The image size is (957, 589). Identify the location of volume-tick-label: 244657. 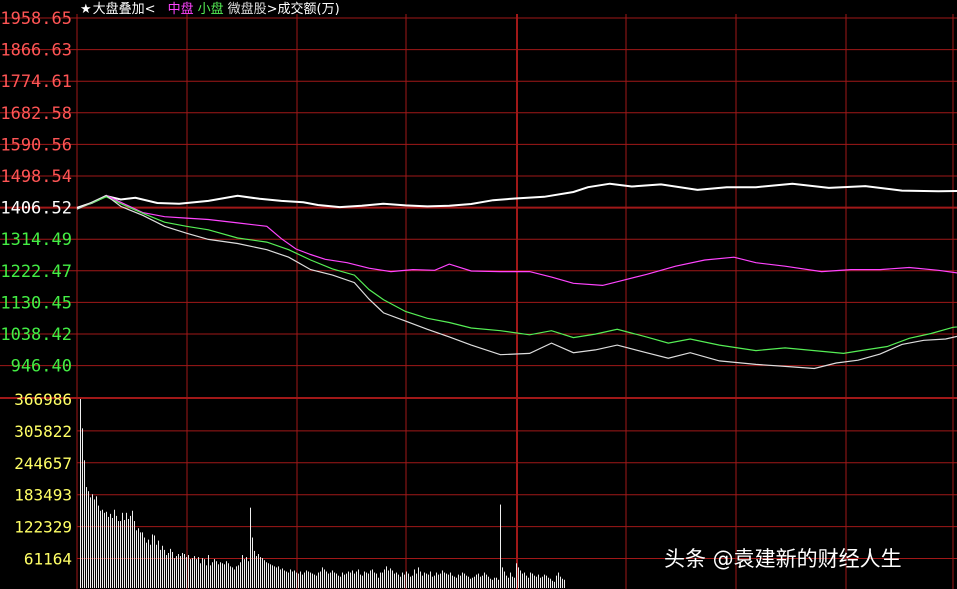
(43, 463).